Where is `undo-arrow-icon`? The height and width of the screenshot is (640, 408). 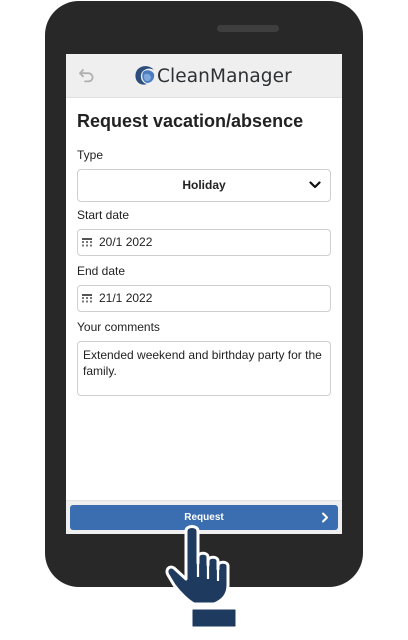 undo-arrow-icon is located at coordinates (87, 75).